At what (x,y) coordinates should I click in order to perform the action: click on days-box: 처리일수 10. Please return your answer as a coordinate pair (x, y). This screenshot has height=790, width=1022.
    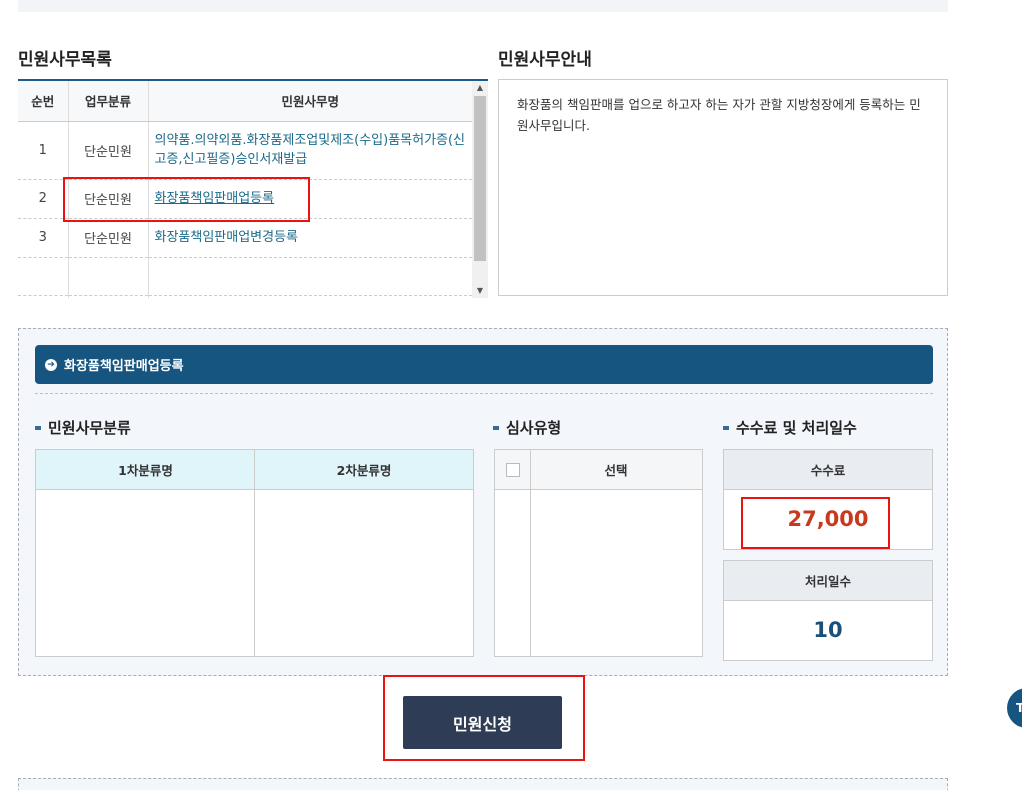
    Looking at the image, I should click on (828, 610).